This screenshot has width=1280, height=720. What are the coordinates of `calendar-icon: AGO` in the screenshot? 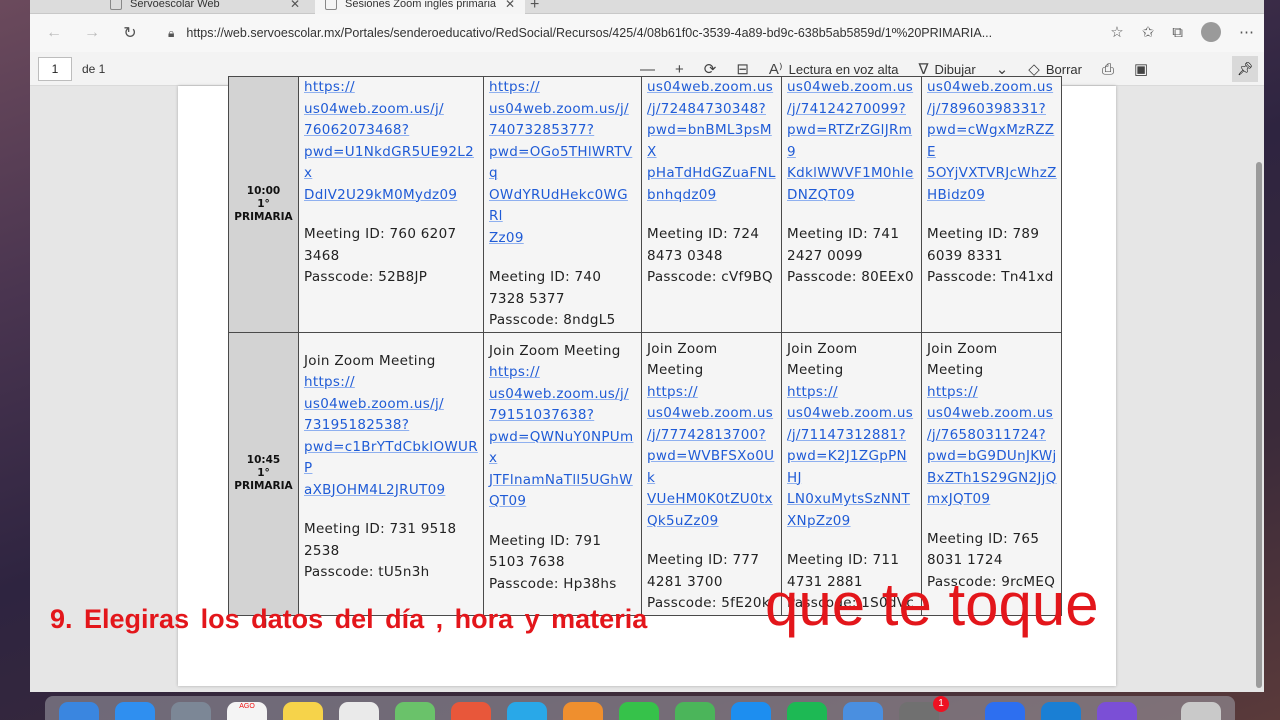 It's located at (247, 711).